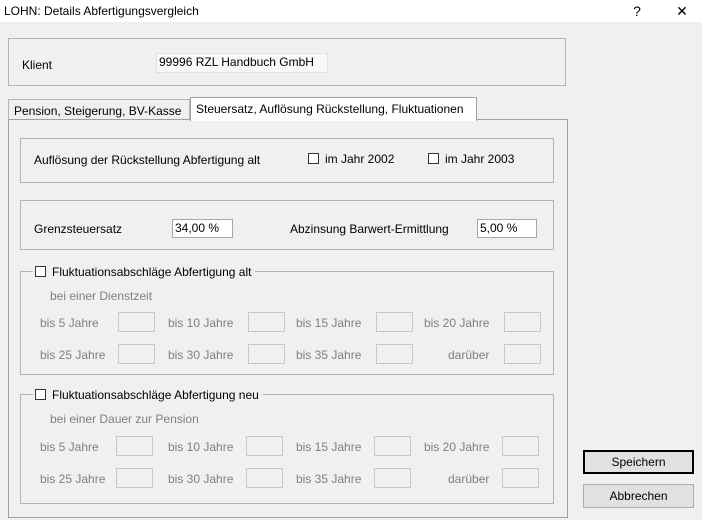  Describe the element at coordinates (520, 478) in the screenshot. I see `neu-input-darueber` at that location.